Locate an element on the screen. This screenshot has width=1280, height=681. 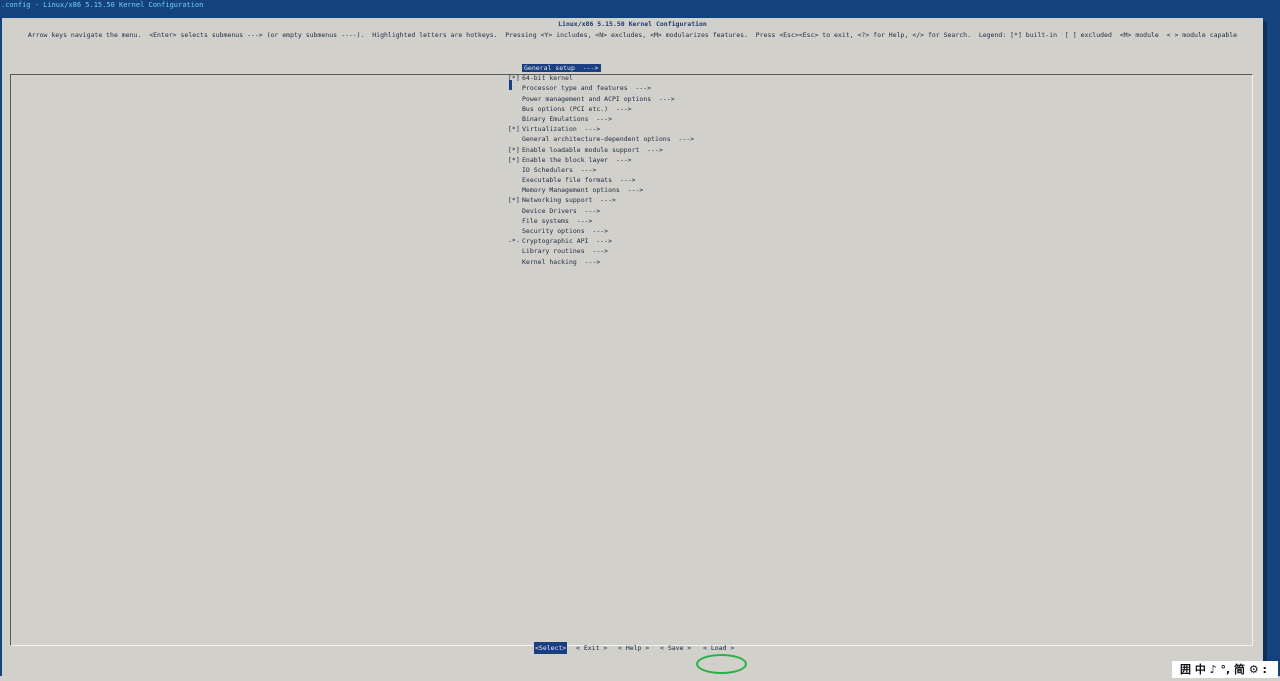
menu-item-label: Security options ---> is located at coordinates (565, 231).